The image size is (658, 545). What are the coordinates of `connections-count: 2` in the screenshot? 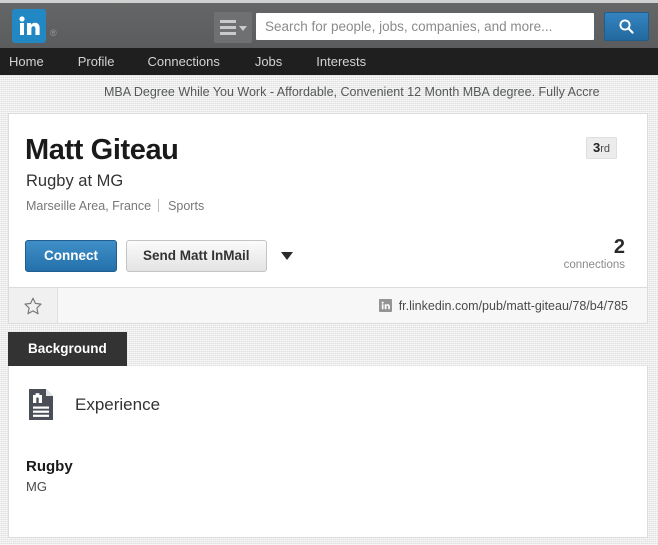 It's located at (619, 247).